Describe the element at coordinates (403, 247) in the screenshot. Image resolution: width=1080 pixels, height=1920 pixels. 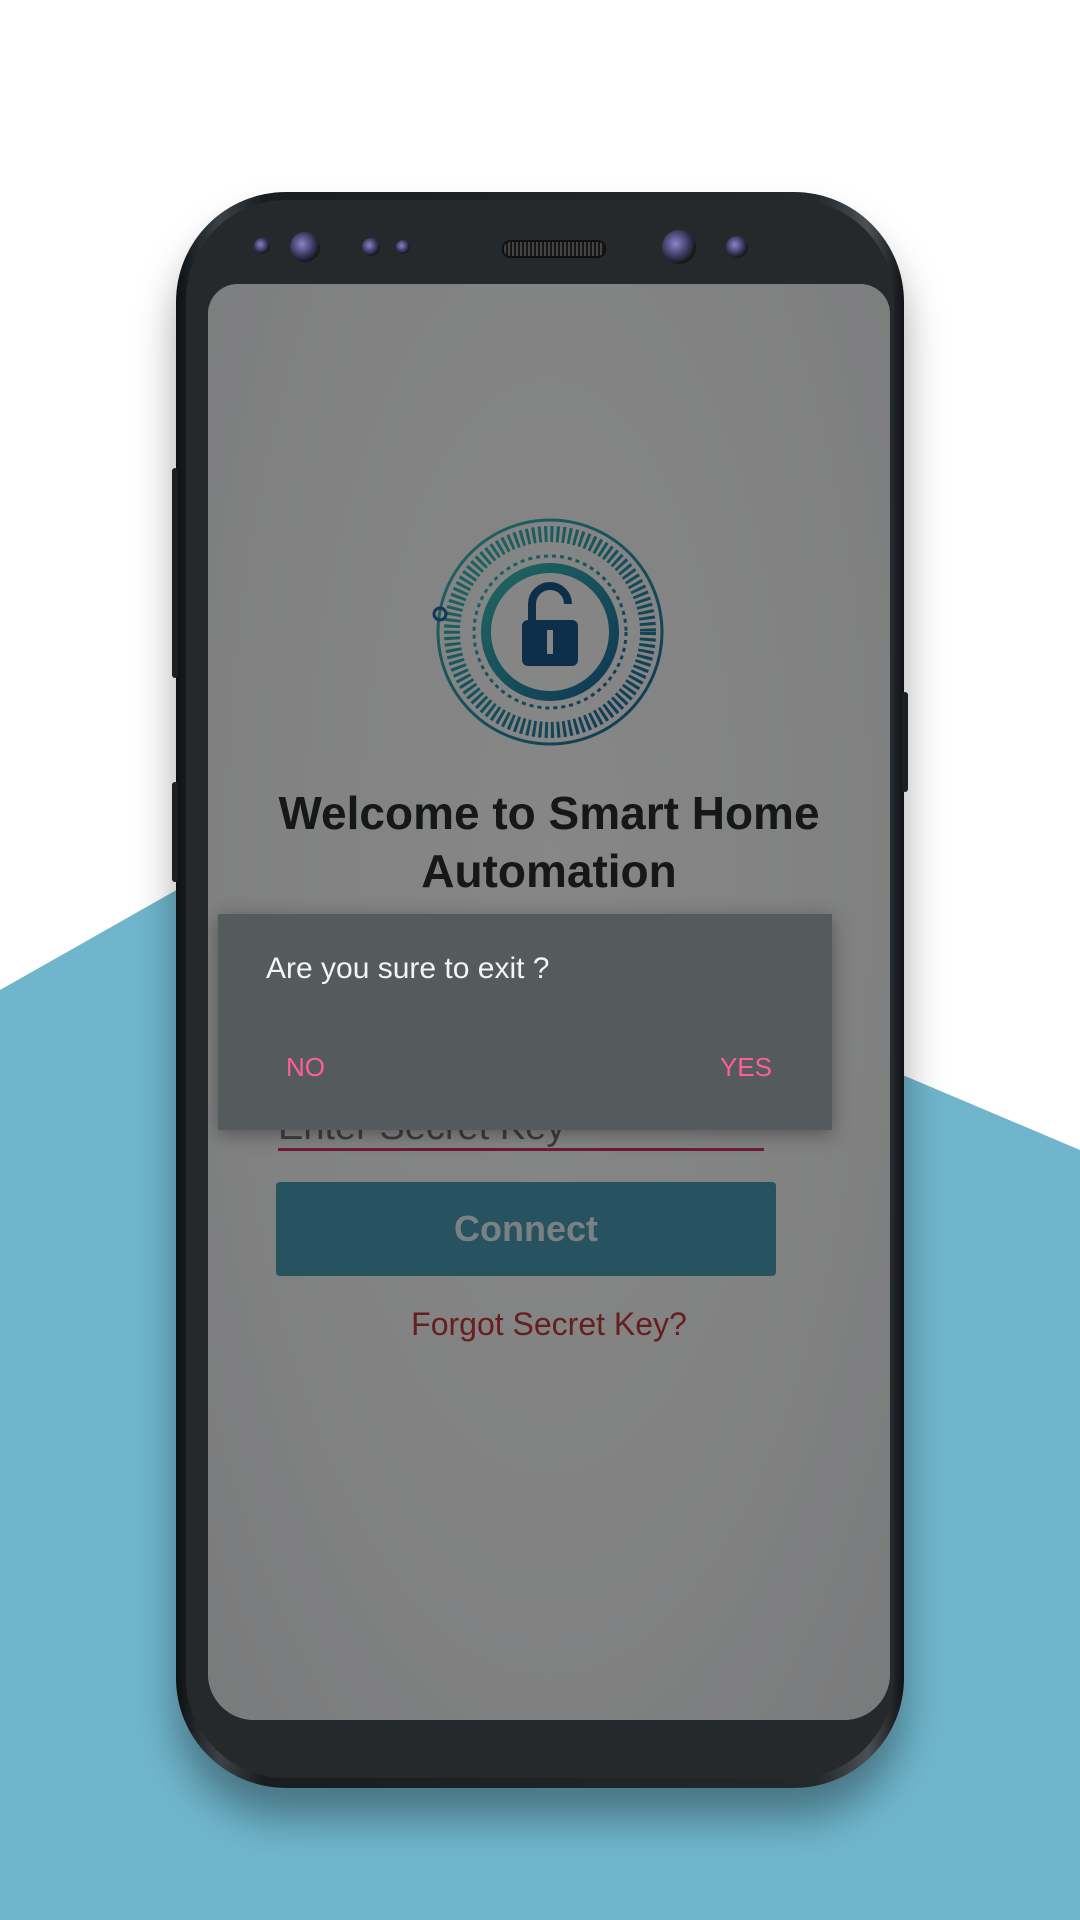
I see `led-indicator-icon` at that location.